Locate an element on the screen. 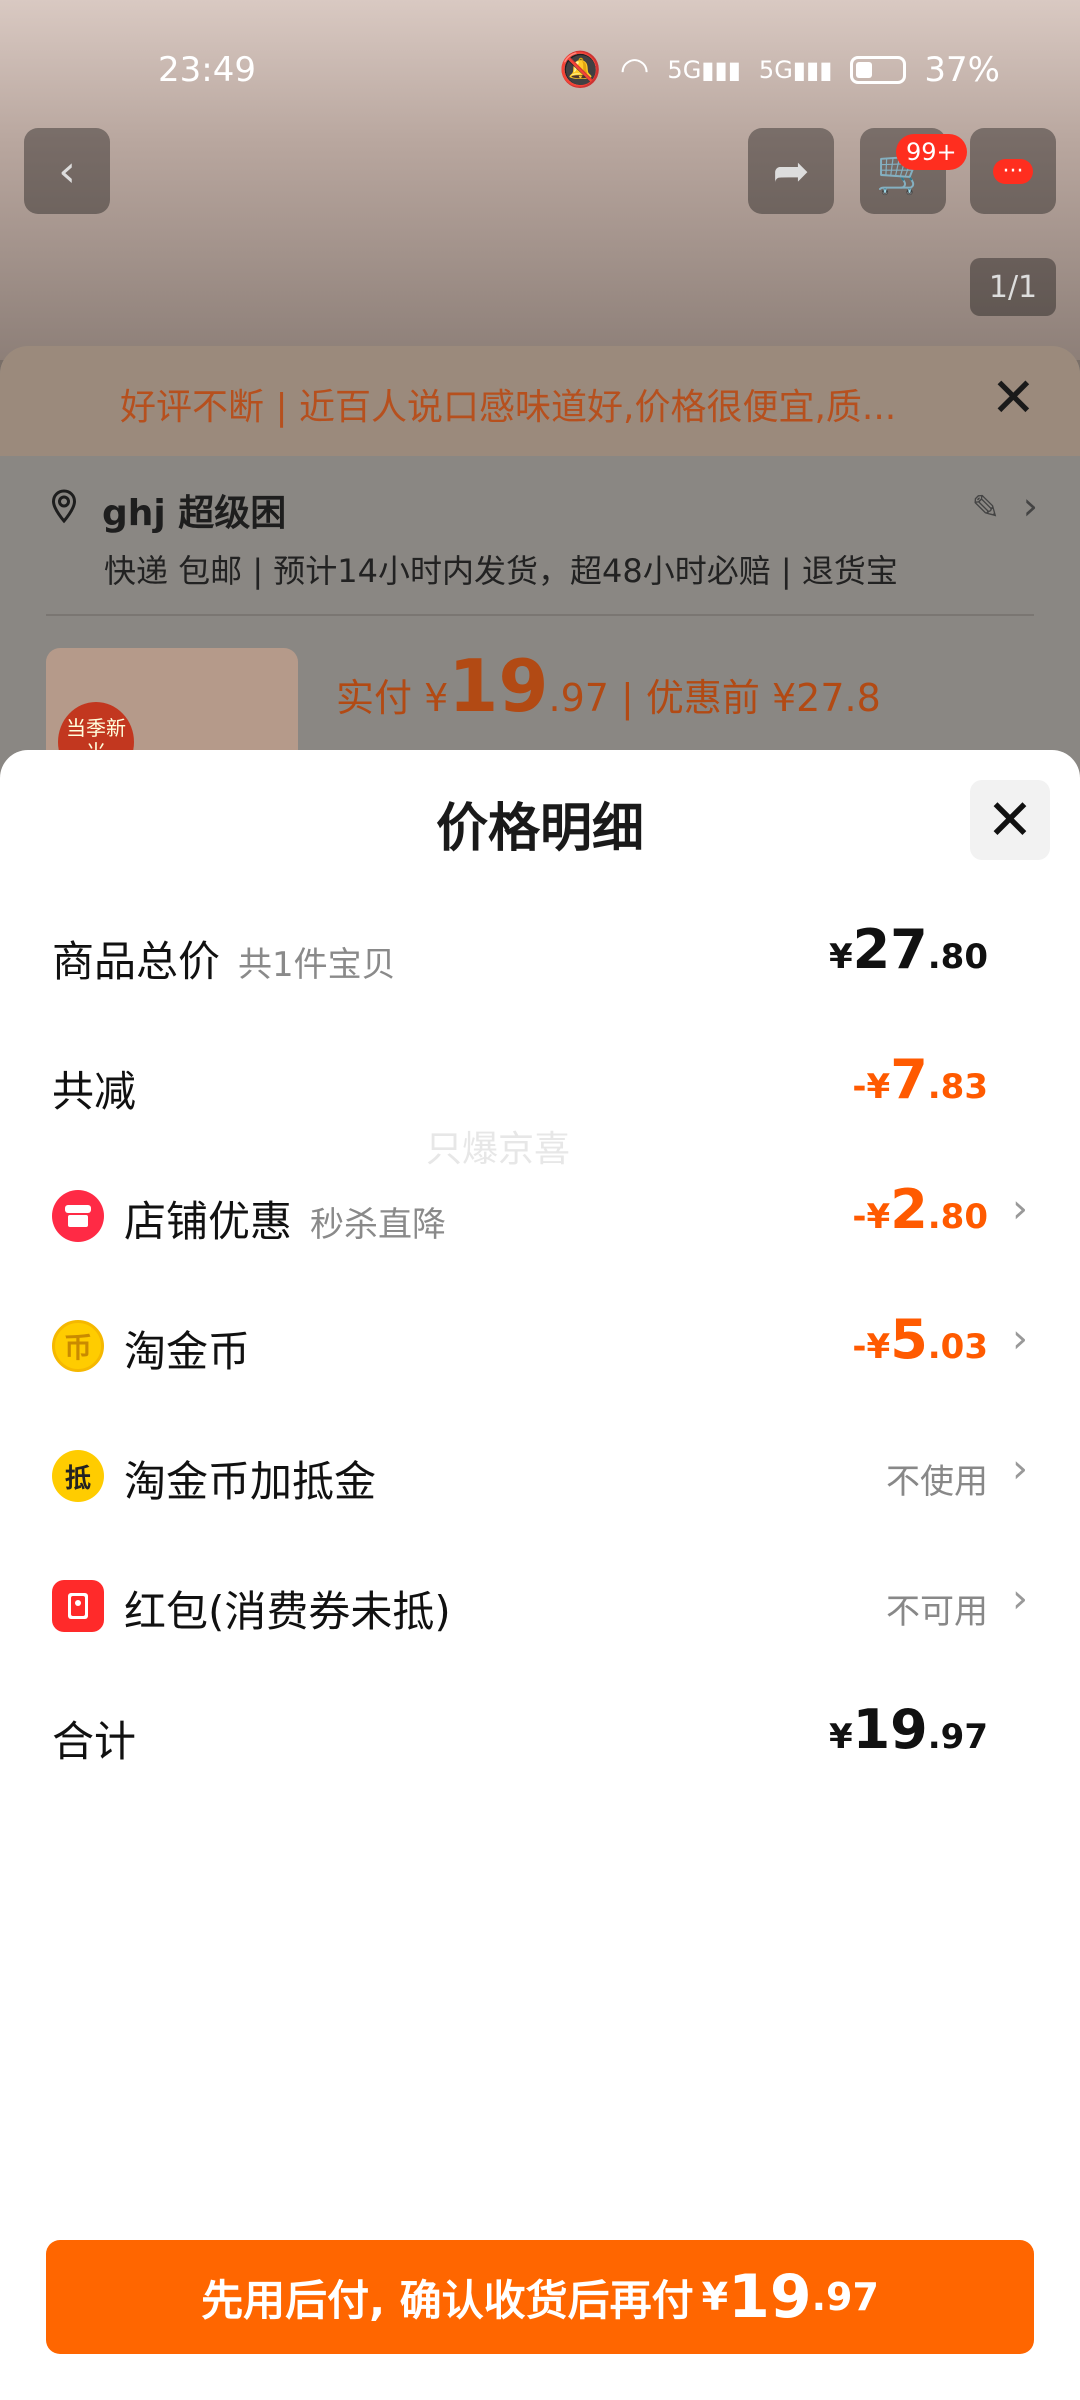 Image resolution: width=1080 pixels, height=2400 pixels. coins-value: -¥5.03 is located at coordinates (920, 1339).